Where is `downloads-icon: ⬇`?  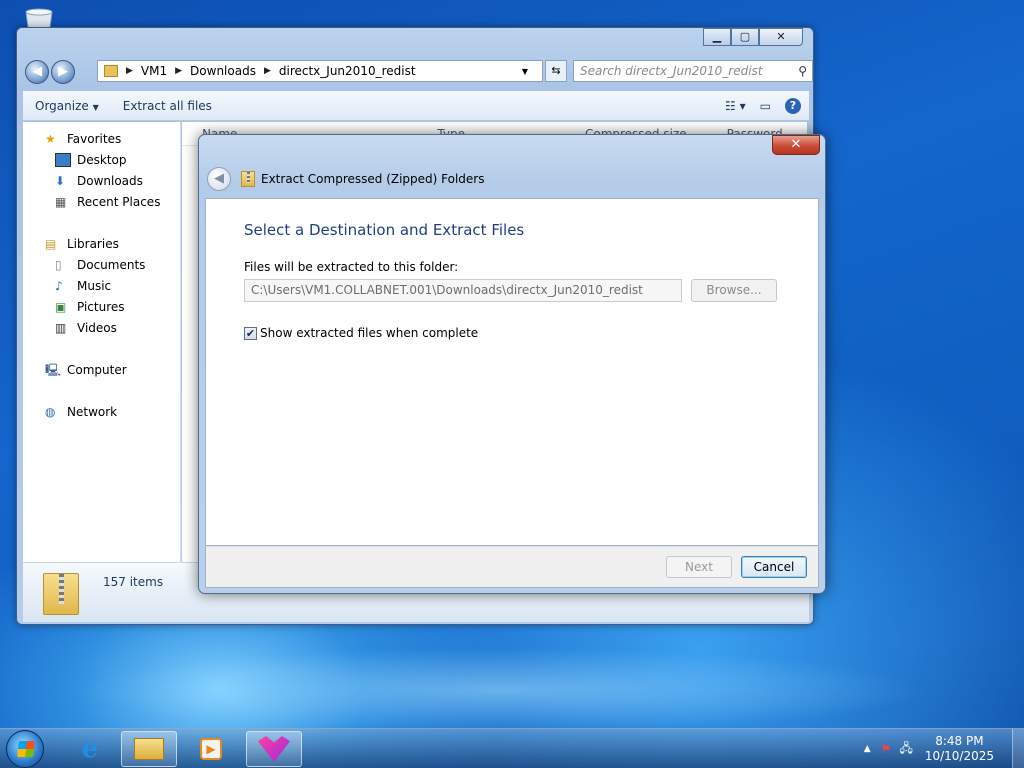
downloads-icon: ⬇ is located at coordinates (60, 181).